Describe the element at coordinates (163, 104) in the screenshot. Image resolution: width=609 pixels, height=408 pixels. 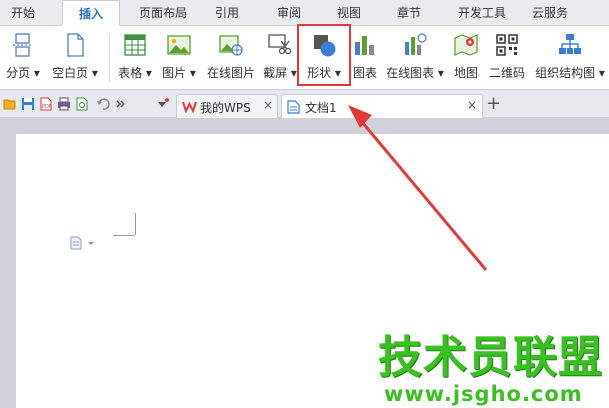
I see `customize-toolbar-icon` at that location.